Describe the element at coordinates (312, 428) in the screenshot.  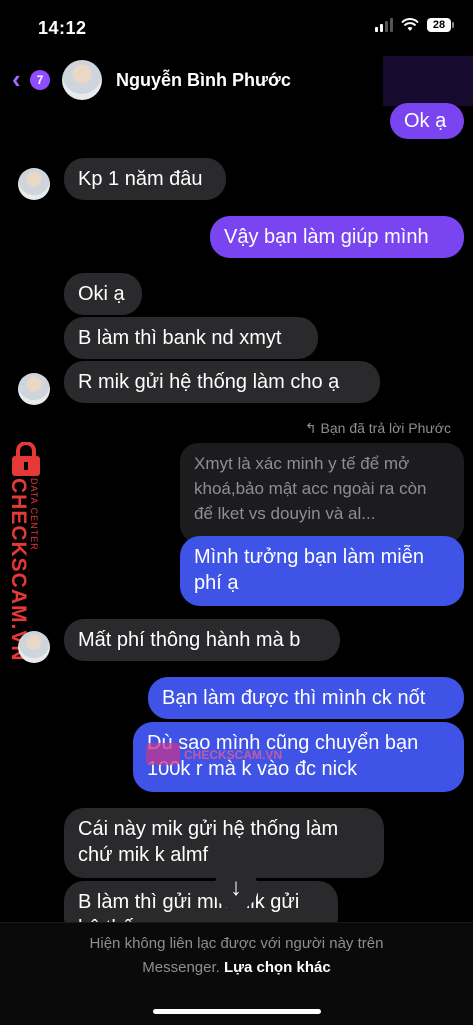
I see `reply-arrow-icon: ↰` at that location.